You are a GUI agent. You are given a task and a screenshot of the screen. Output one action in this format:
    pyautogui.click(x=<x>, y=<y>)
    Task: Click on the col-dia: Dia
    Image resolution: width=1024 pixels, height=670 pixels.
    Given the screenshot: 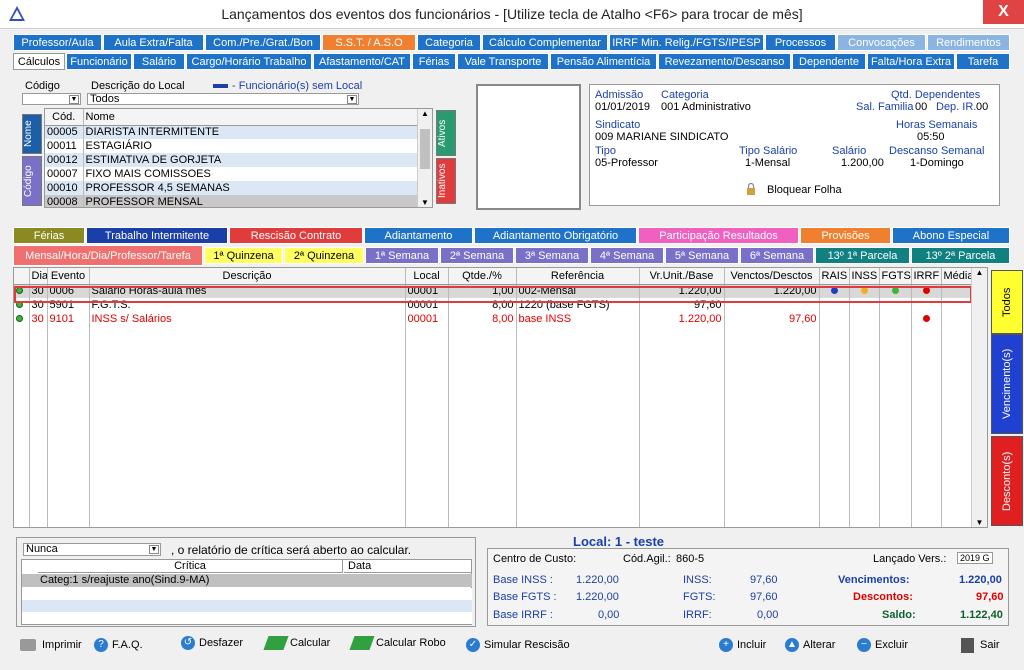 What is the action you would take?
    pyautogui.click(x=38, y=276)
    